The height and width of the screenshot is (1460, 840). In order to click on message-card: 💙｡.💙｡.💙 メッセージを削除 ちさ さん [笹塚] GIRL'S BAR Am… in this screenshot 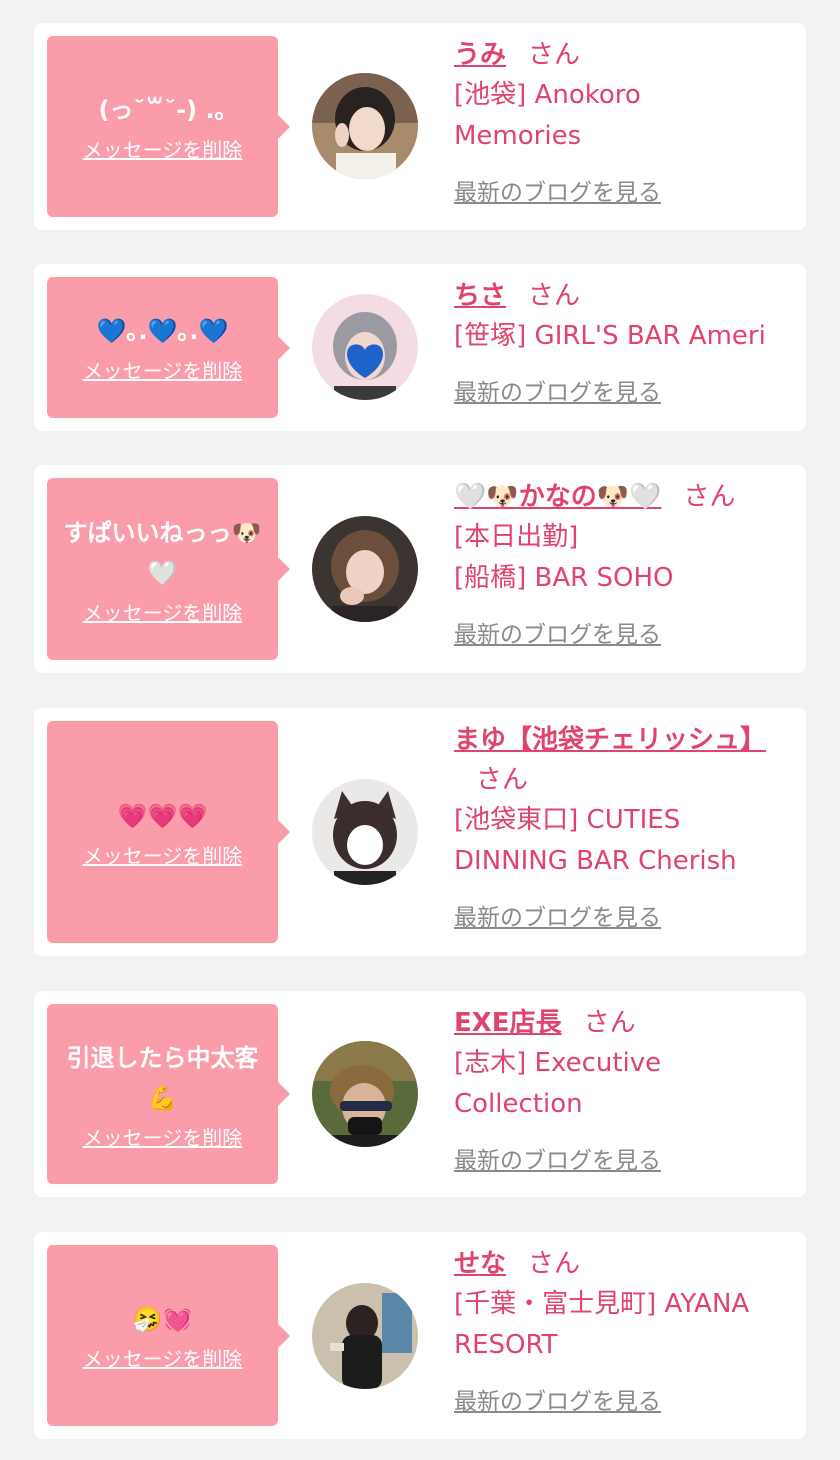, I will do `click(420, 347)`.